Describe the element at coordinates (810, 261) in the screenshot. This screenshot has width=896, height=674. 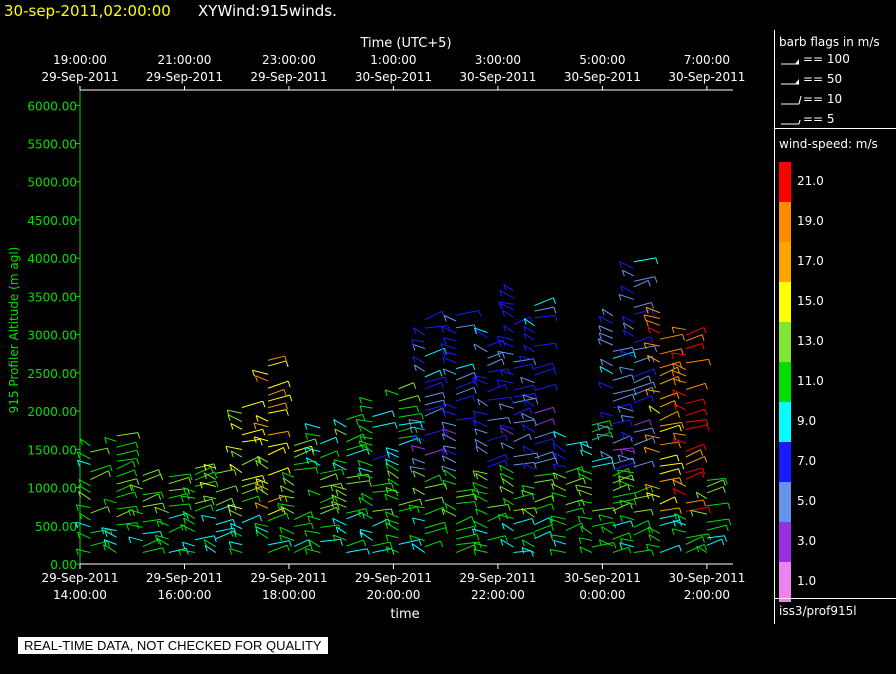
I see `colorbar-label: 17.0` at that location.